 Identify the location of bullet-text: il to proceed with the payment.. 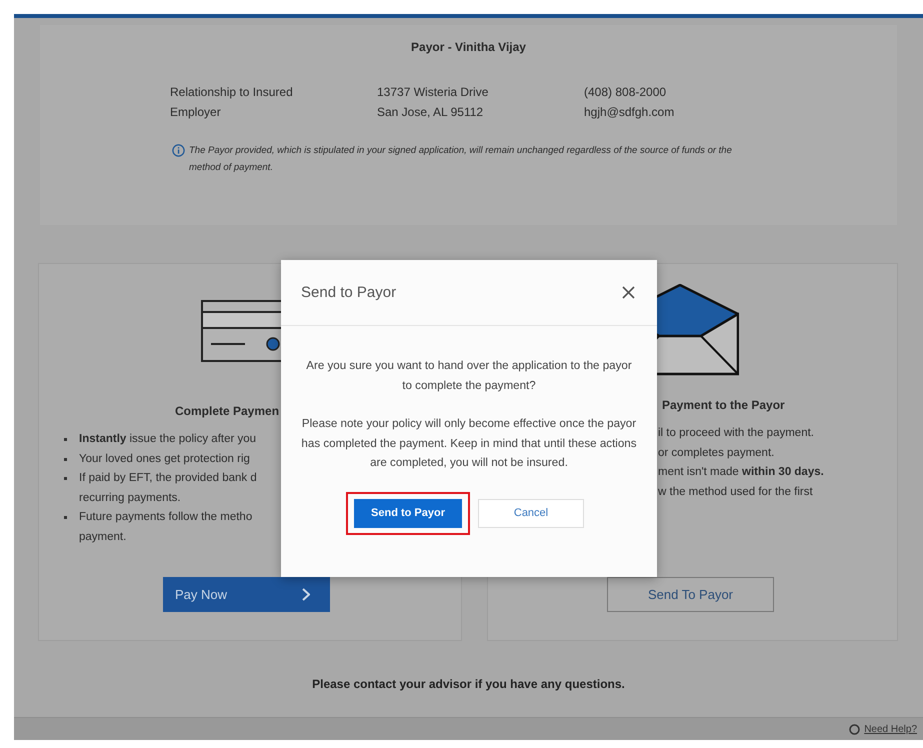
(736, 433).